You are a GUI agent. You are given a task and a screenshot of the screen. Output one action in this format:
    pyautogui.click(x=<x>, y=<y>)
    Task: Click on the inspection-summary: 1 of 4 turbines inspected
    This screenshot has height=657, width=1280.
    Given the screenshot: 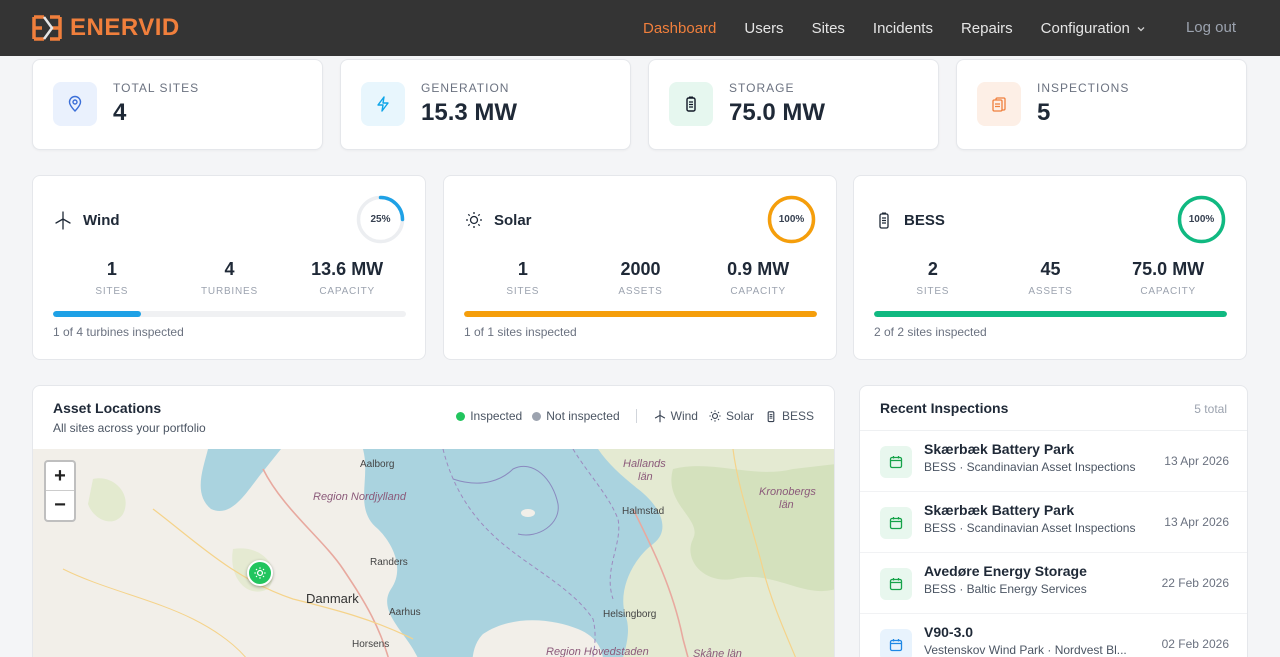 What is the action you would take?
    pyautogui.click(x=118, y=332)
    